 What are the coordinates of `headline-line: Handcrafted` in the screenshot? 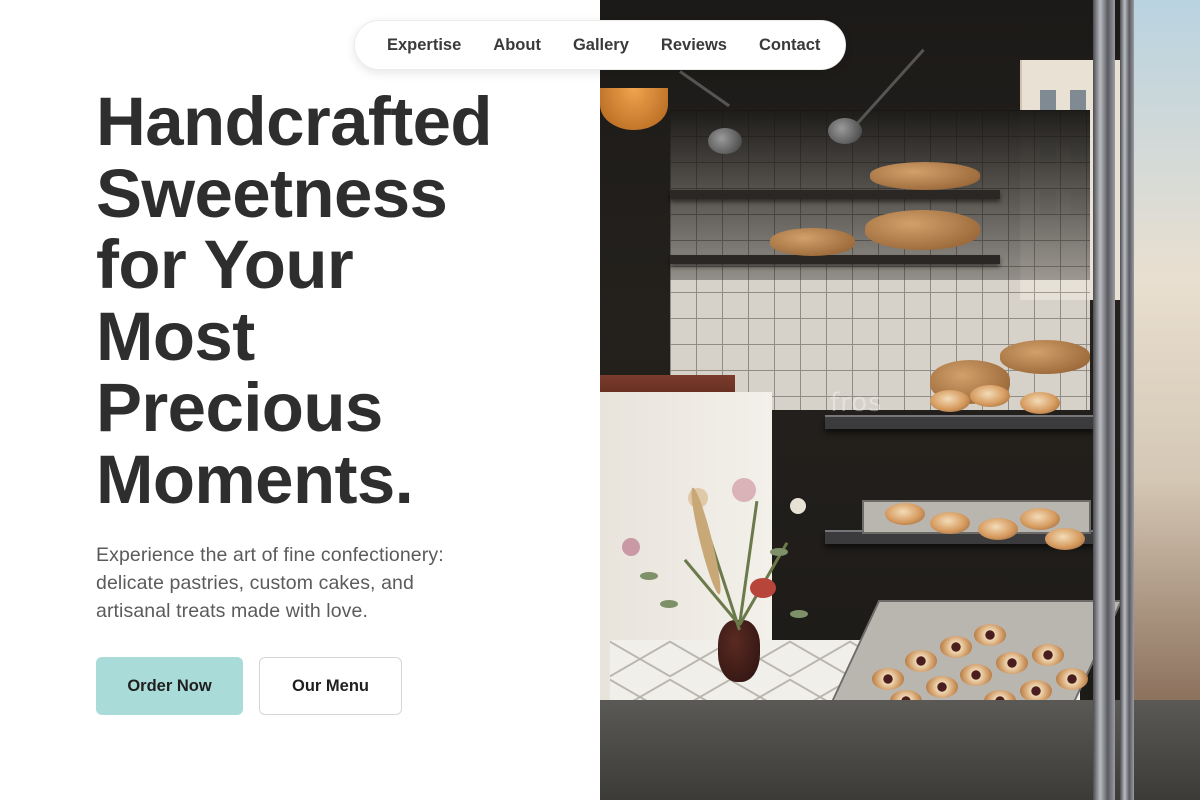 It's located at (294, 121).